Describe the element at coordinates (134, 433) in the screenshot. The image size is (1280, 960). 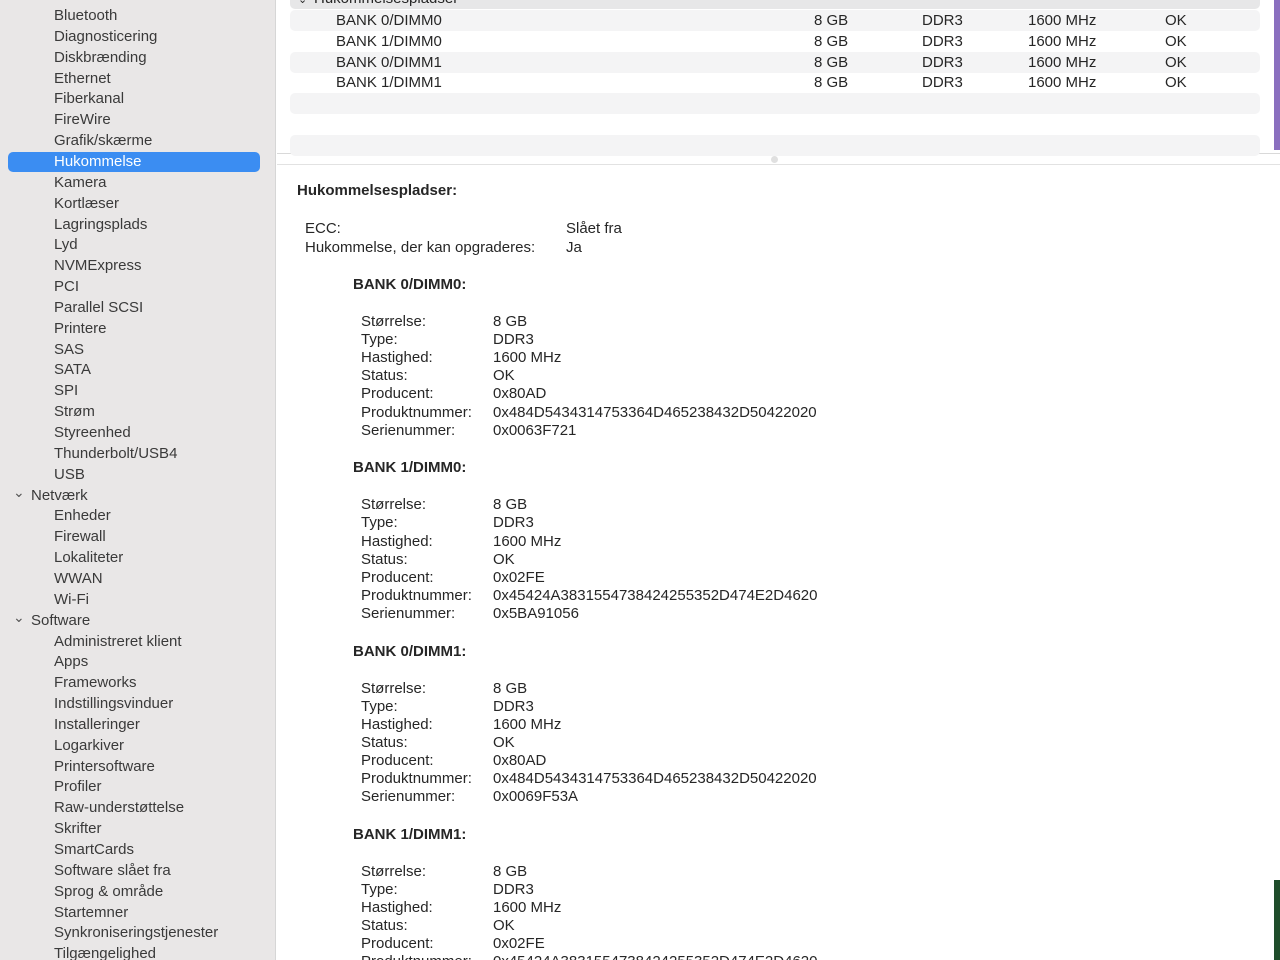
I see `sidebar-item-styreenhed: Styreenhed` at that location.